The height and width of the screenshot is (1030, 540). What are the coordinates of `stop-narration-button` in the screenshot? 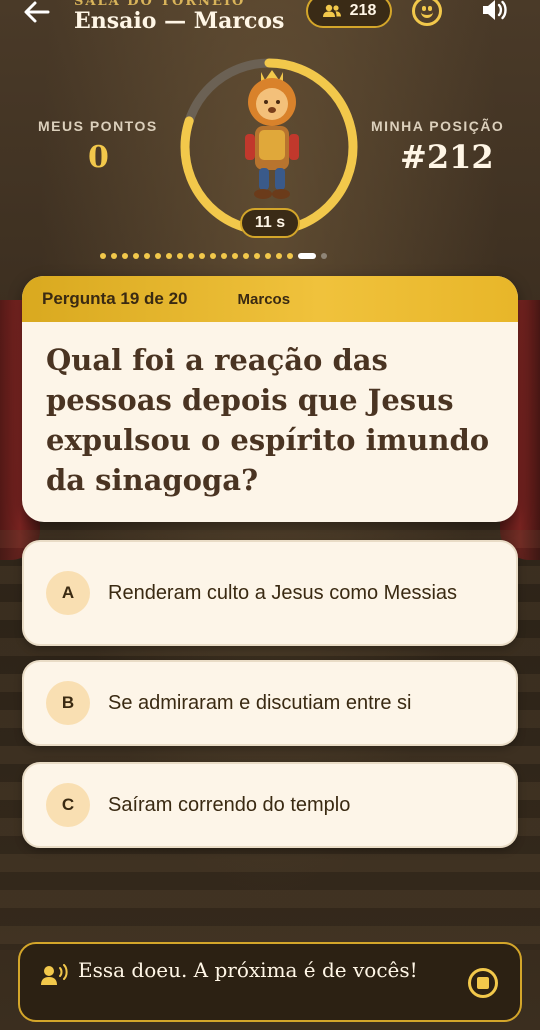 It's located at (483, 983).